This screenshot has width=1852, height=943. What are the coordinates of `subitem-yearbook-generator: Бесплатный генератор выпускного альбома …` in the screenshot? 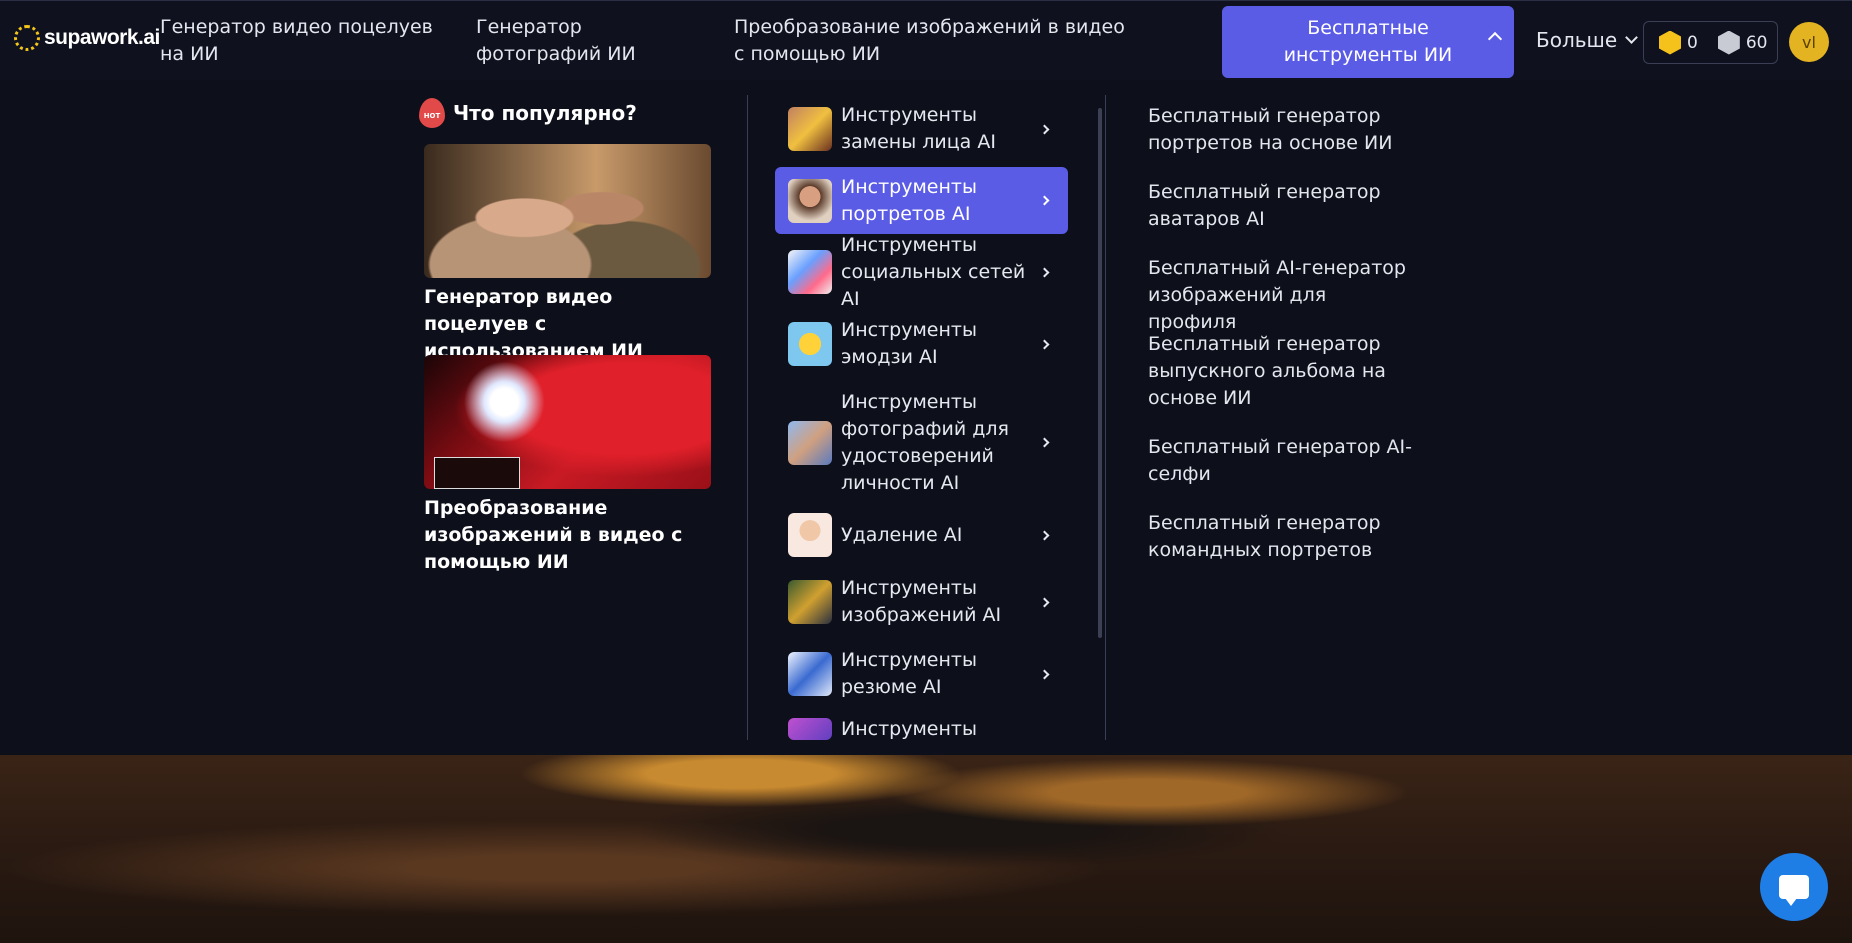 It's located at (1283, 371).